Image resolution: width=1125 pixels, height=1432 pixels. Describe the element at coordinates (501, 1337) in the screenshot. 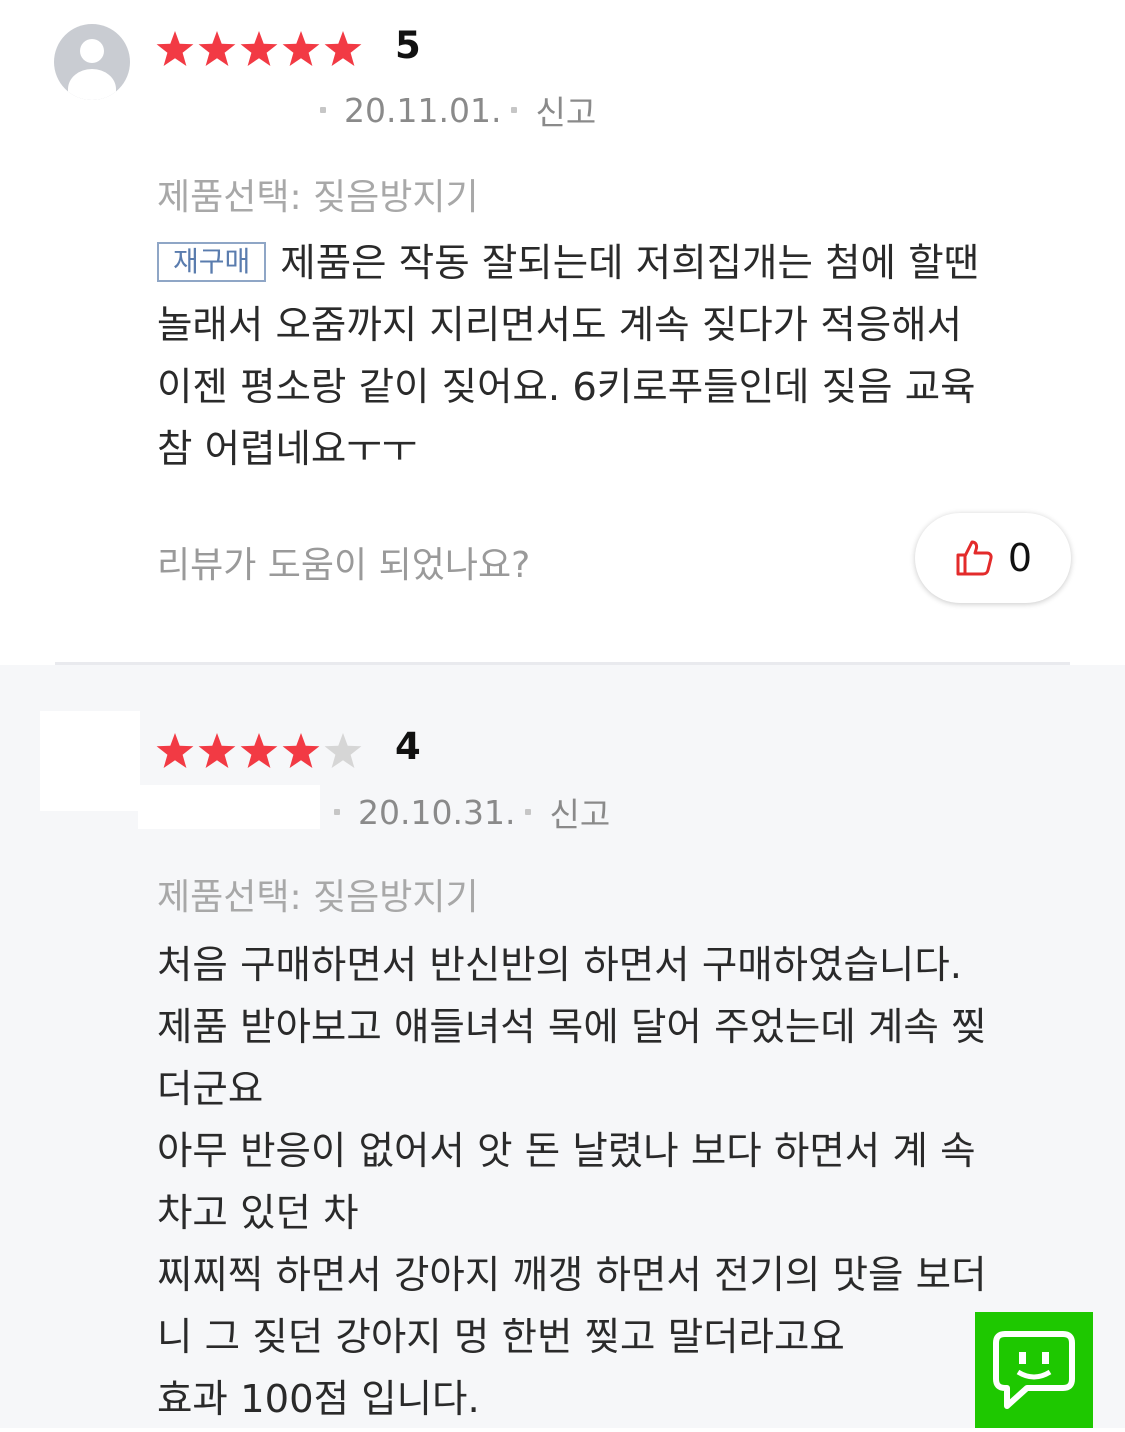

I see `review-line: 니 그 짖던 강아지 멍 한번 찢고 말더라고요` at that location.